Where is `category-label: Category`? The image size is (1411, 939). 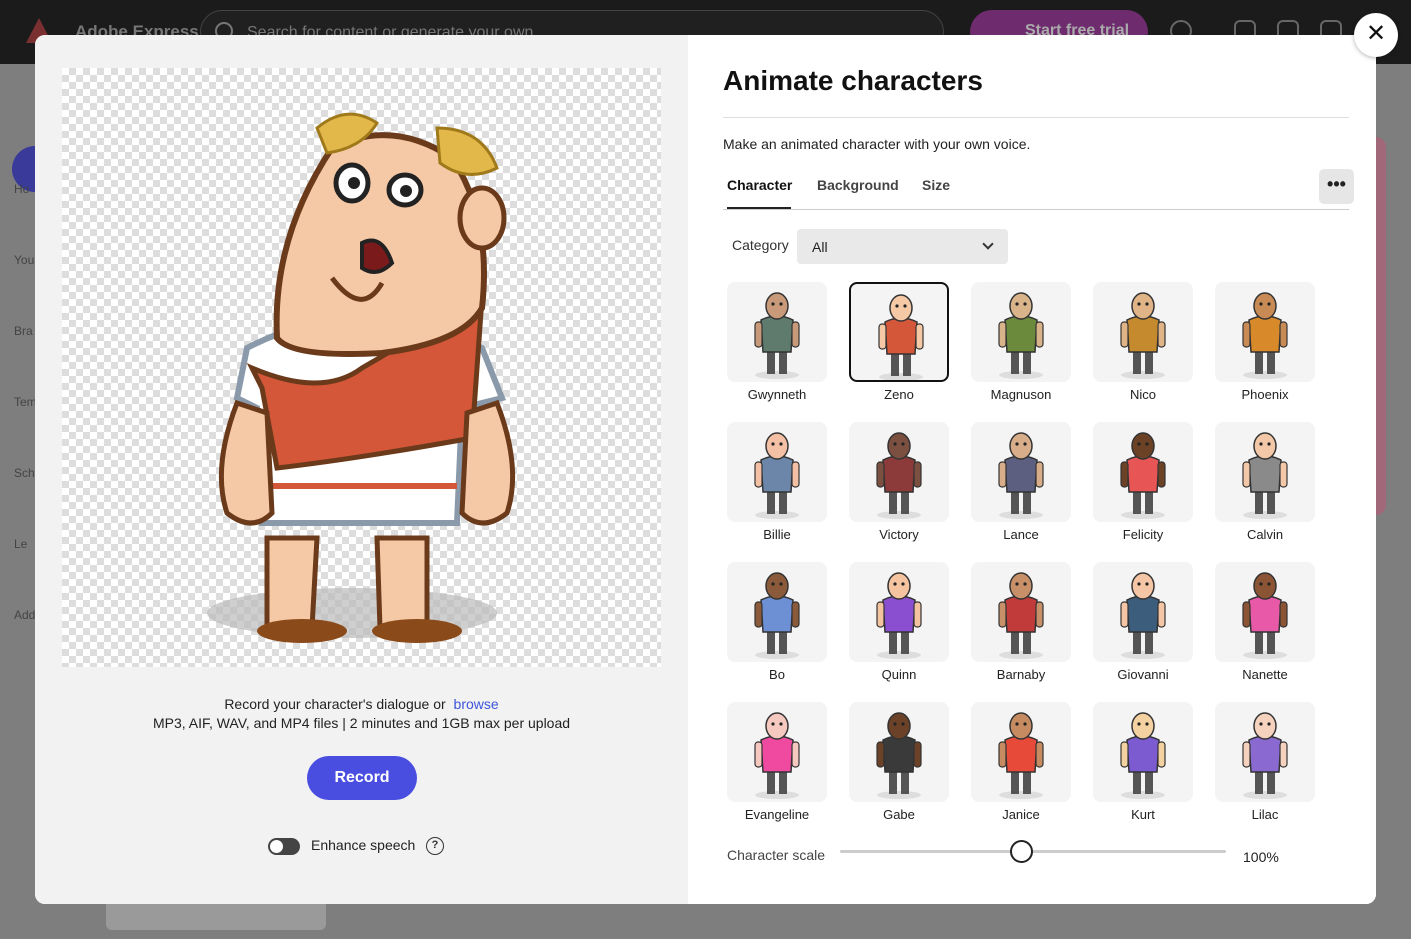 category-label: Category is located at coordinates (760, 245).